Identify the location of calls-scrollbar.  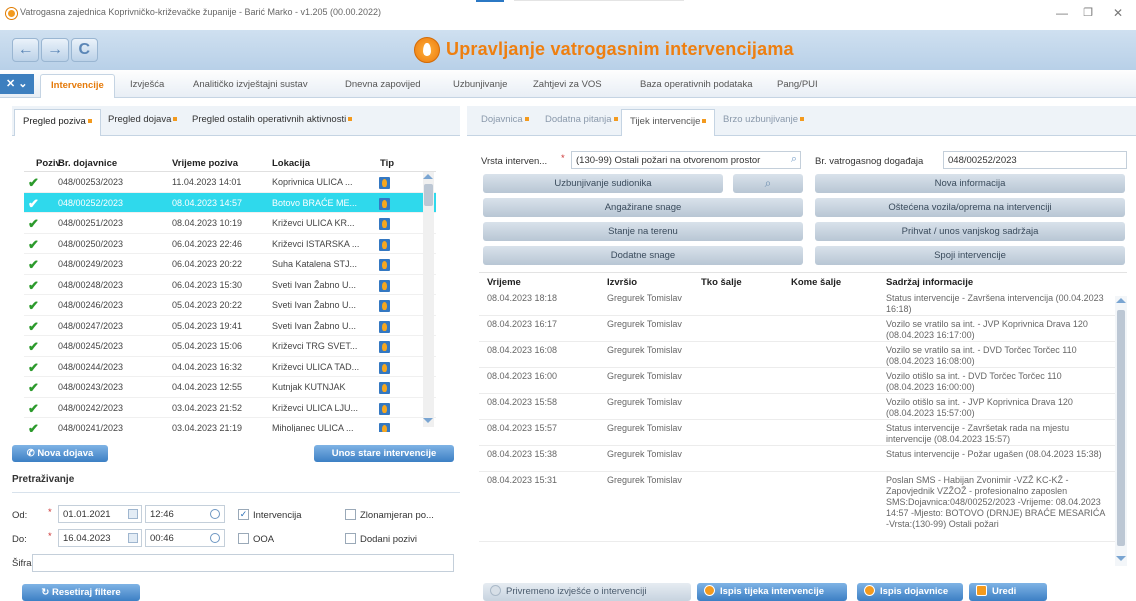
(428, 299).